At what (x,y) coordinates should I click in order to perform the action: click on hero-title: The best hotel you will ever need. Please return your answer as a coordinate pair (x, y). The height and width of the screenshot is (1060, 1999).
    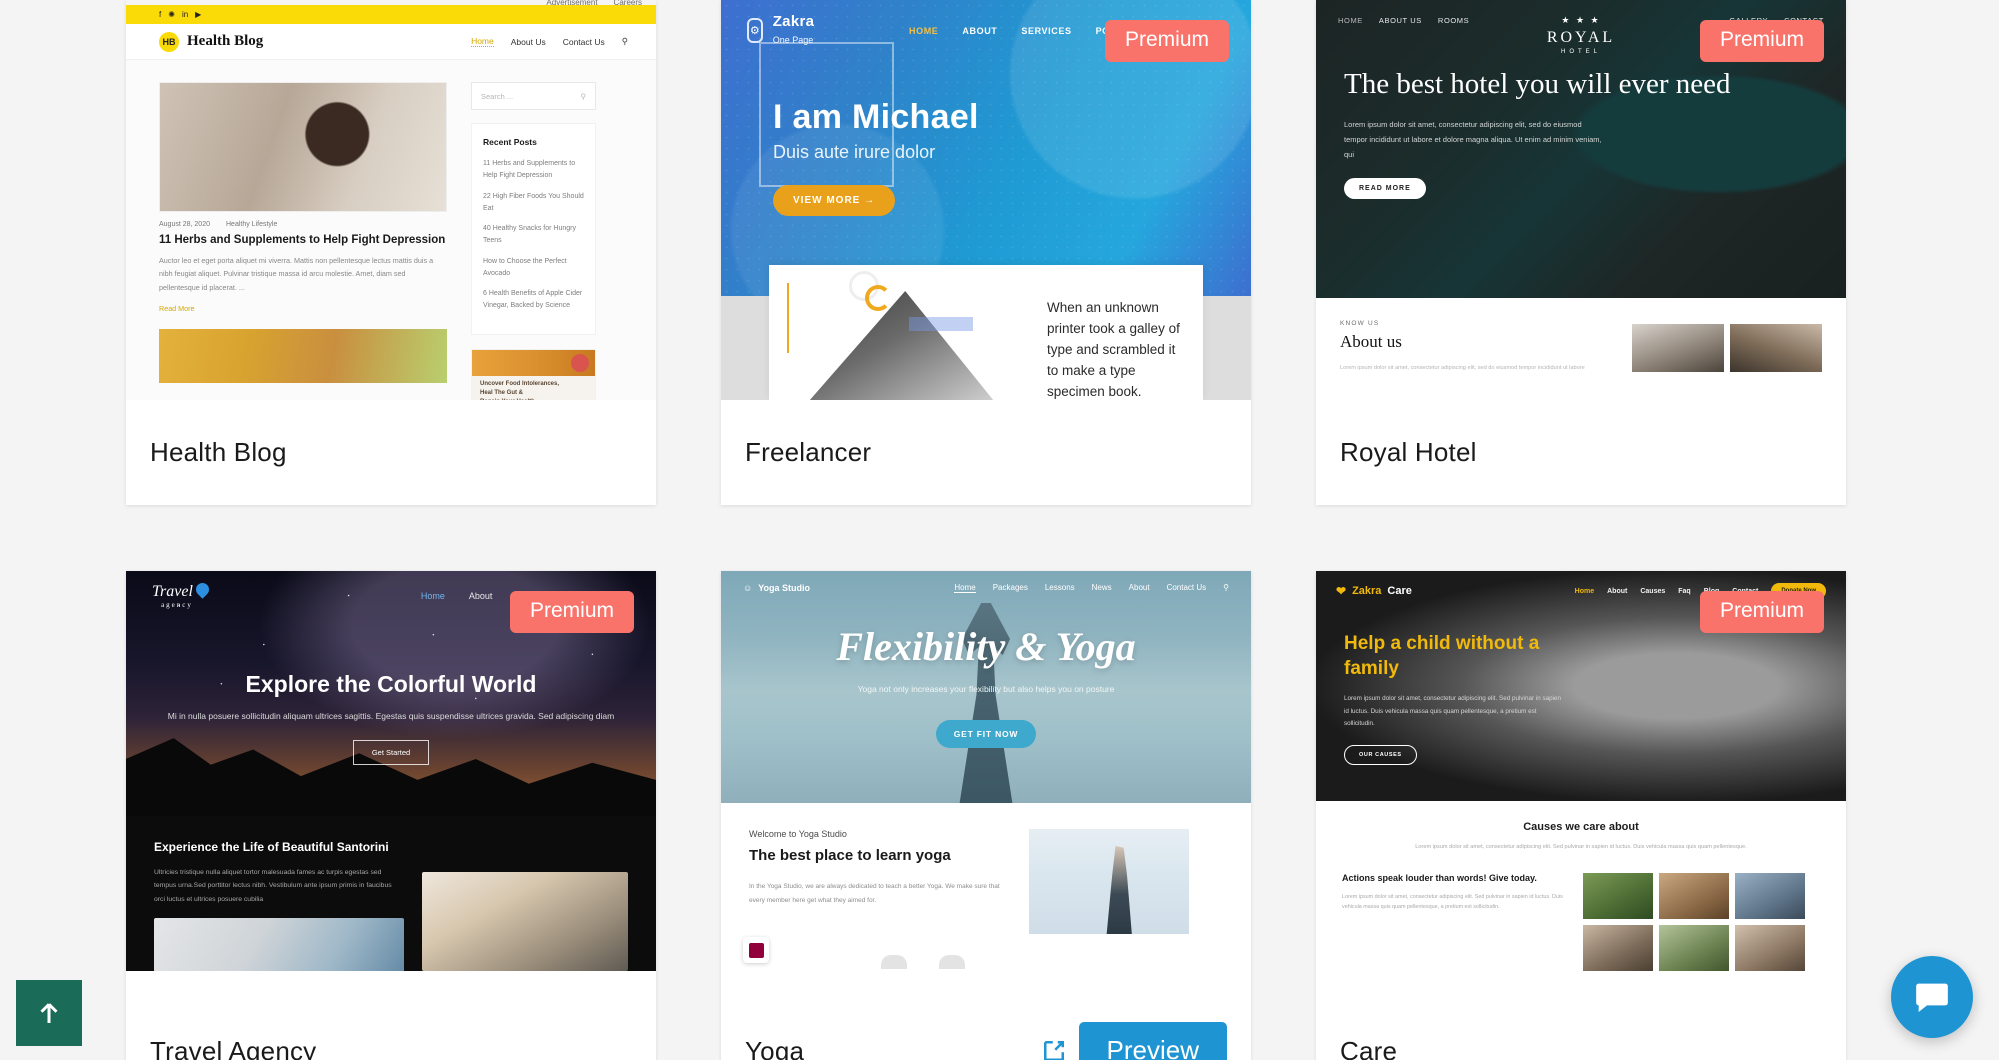
    Looking at the image, I should click on (1537, 84).